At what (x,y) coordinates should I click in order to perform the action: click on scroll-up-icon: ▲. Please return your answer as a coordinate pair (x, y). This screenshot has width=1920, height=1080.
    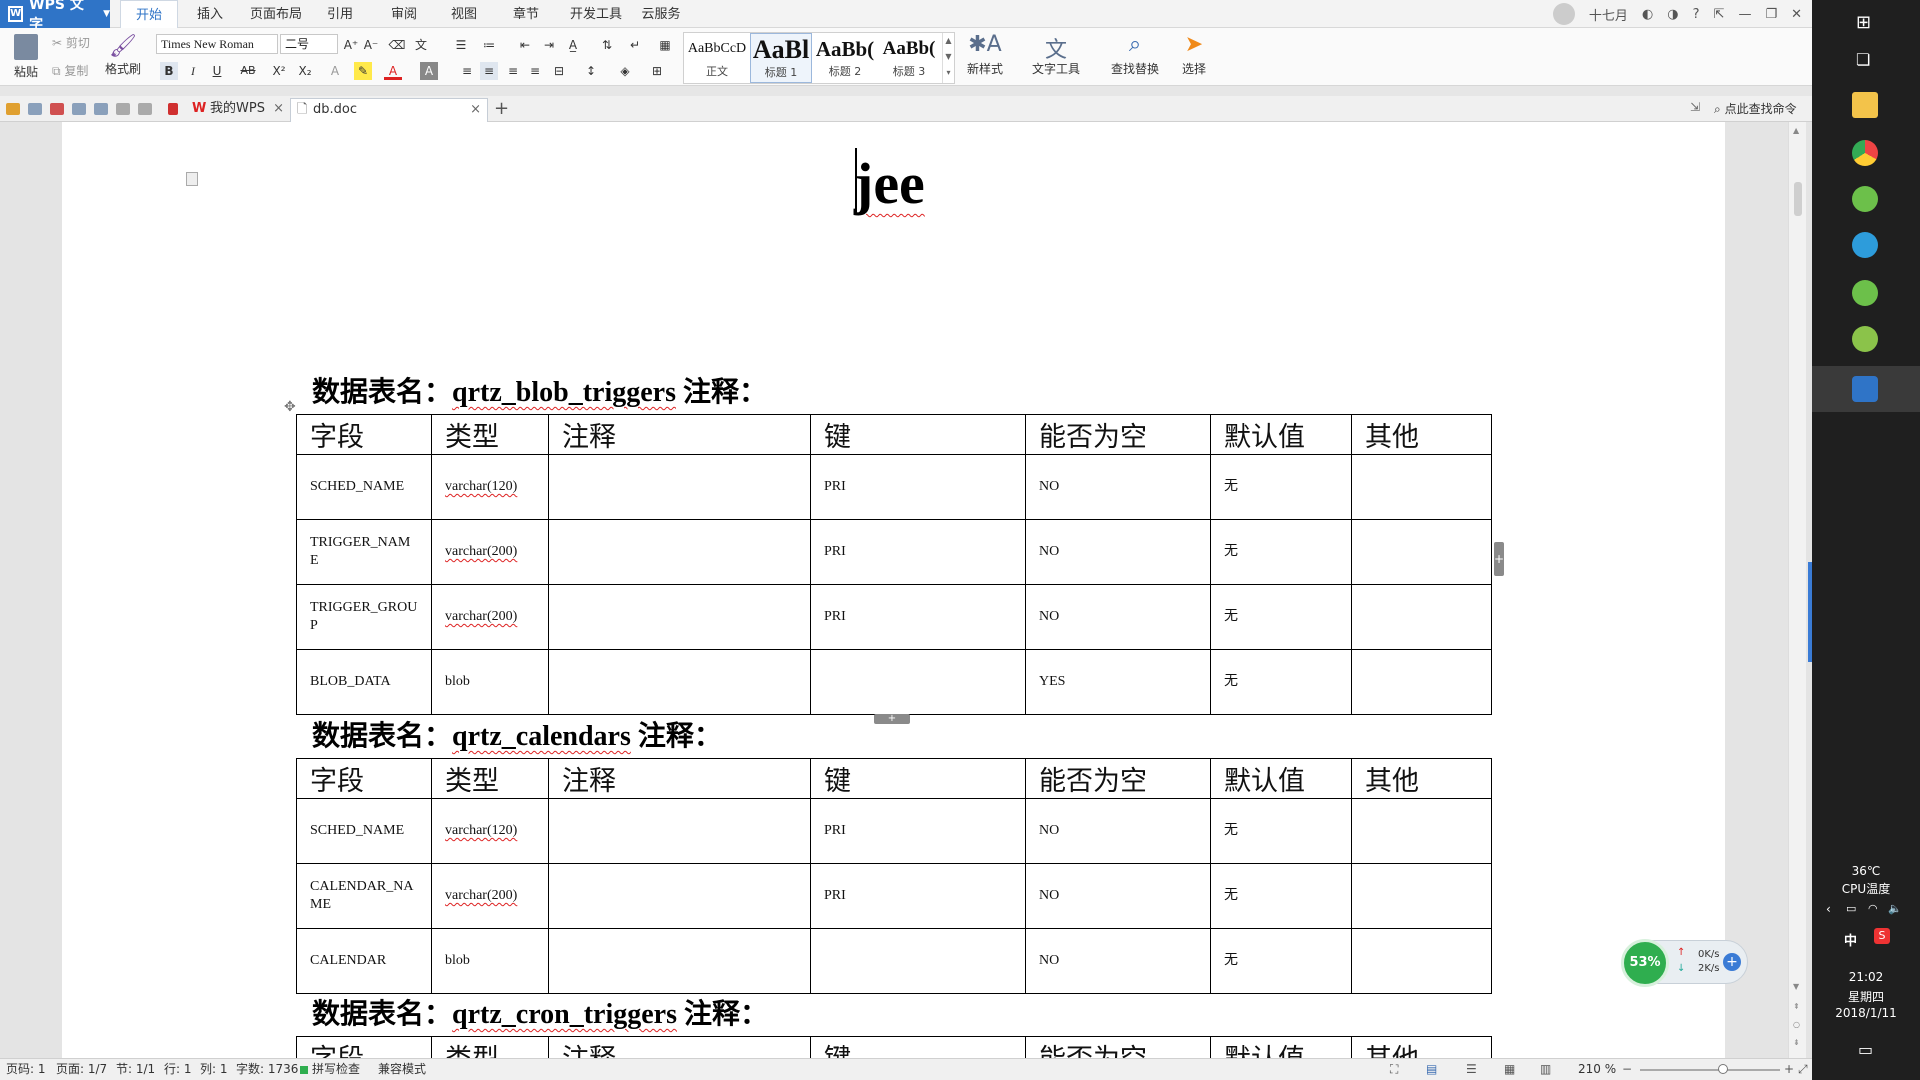
    Looking at the image, I should click on (1796, 130).